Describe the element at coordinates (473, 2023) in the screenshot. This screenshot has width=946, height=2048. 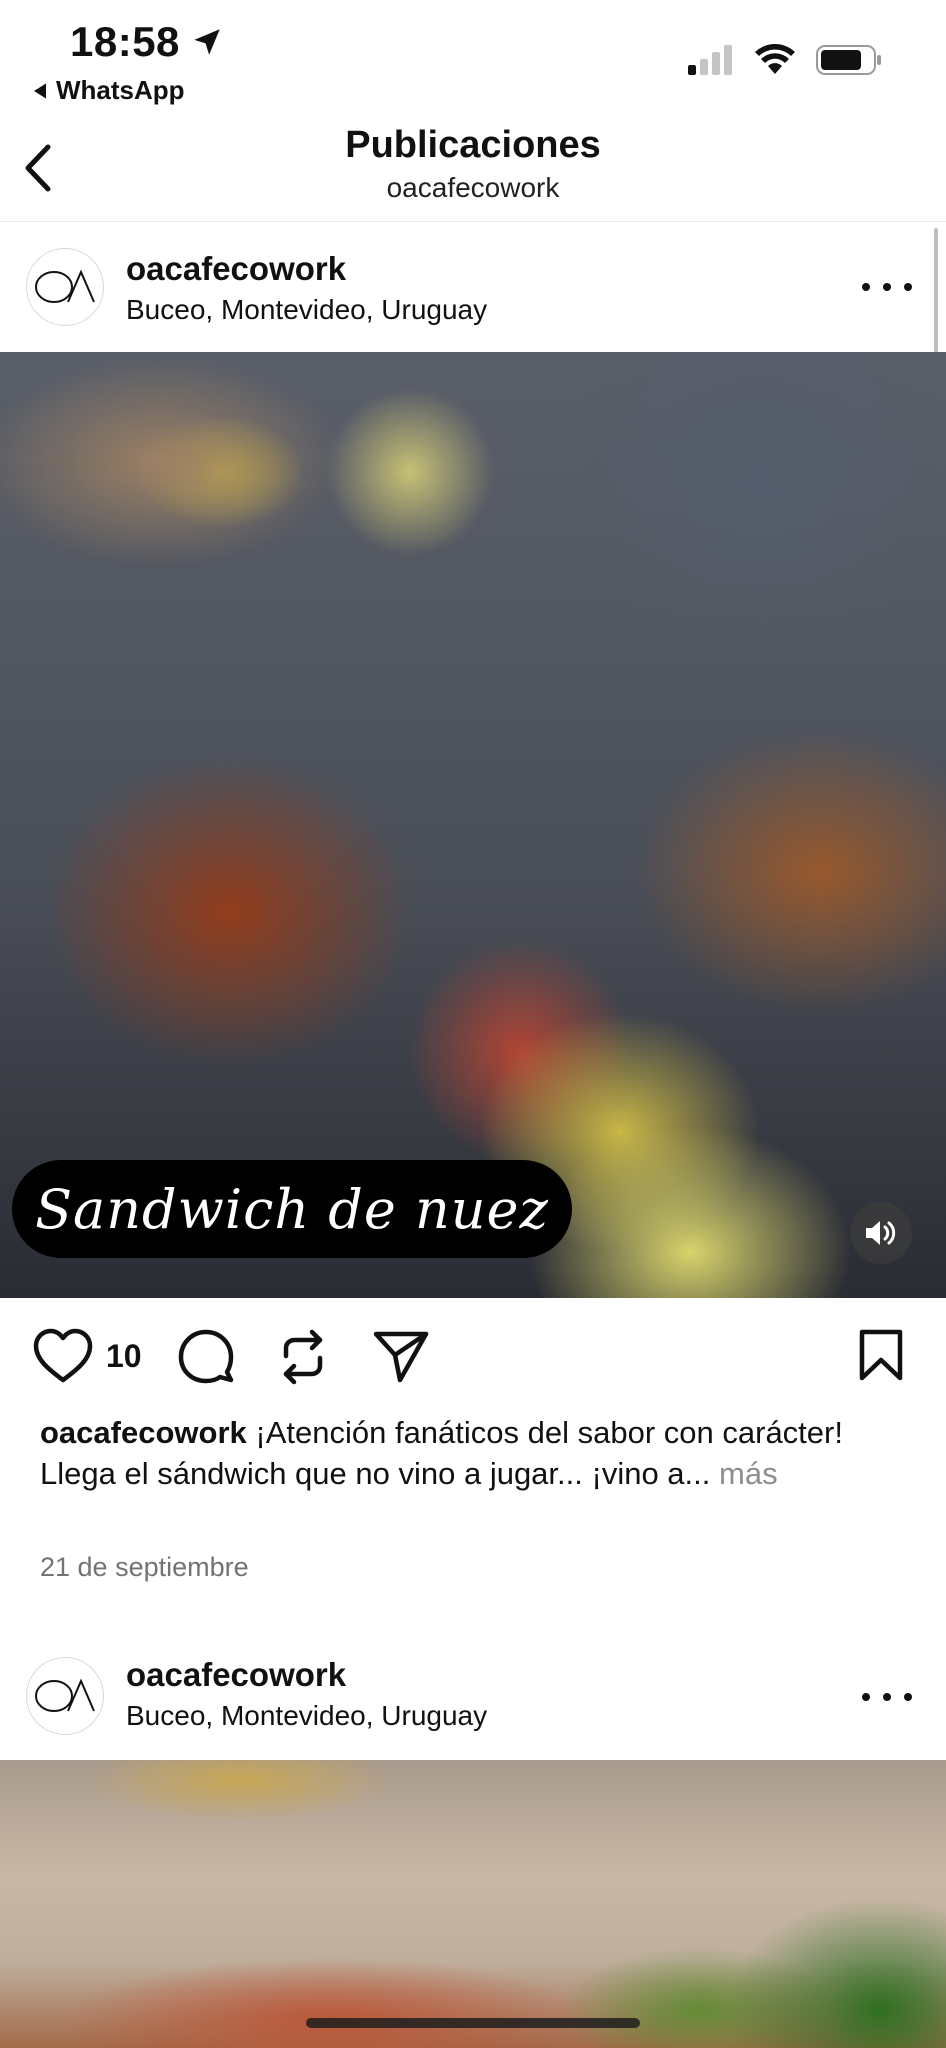
I see `home-indicator` at that location.